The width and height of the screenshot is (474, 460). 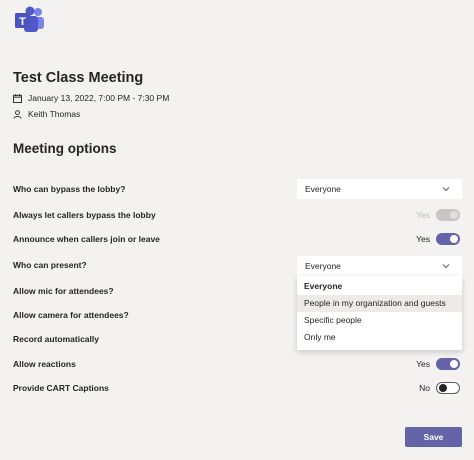 I want to click on bypass-lobby-value: Everyone, so click(x=323, y=189).